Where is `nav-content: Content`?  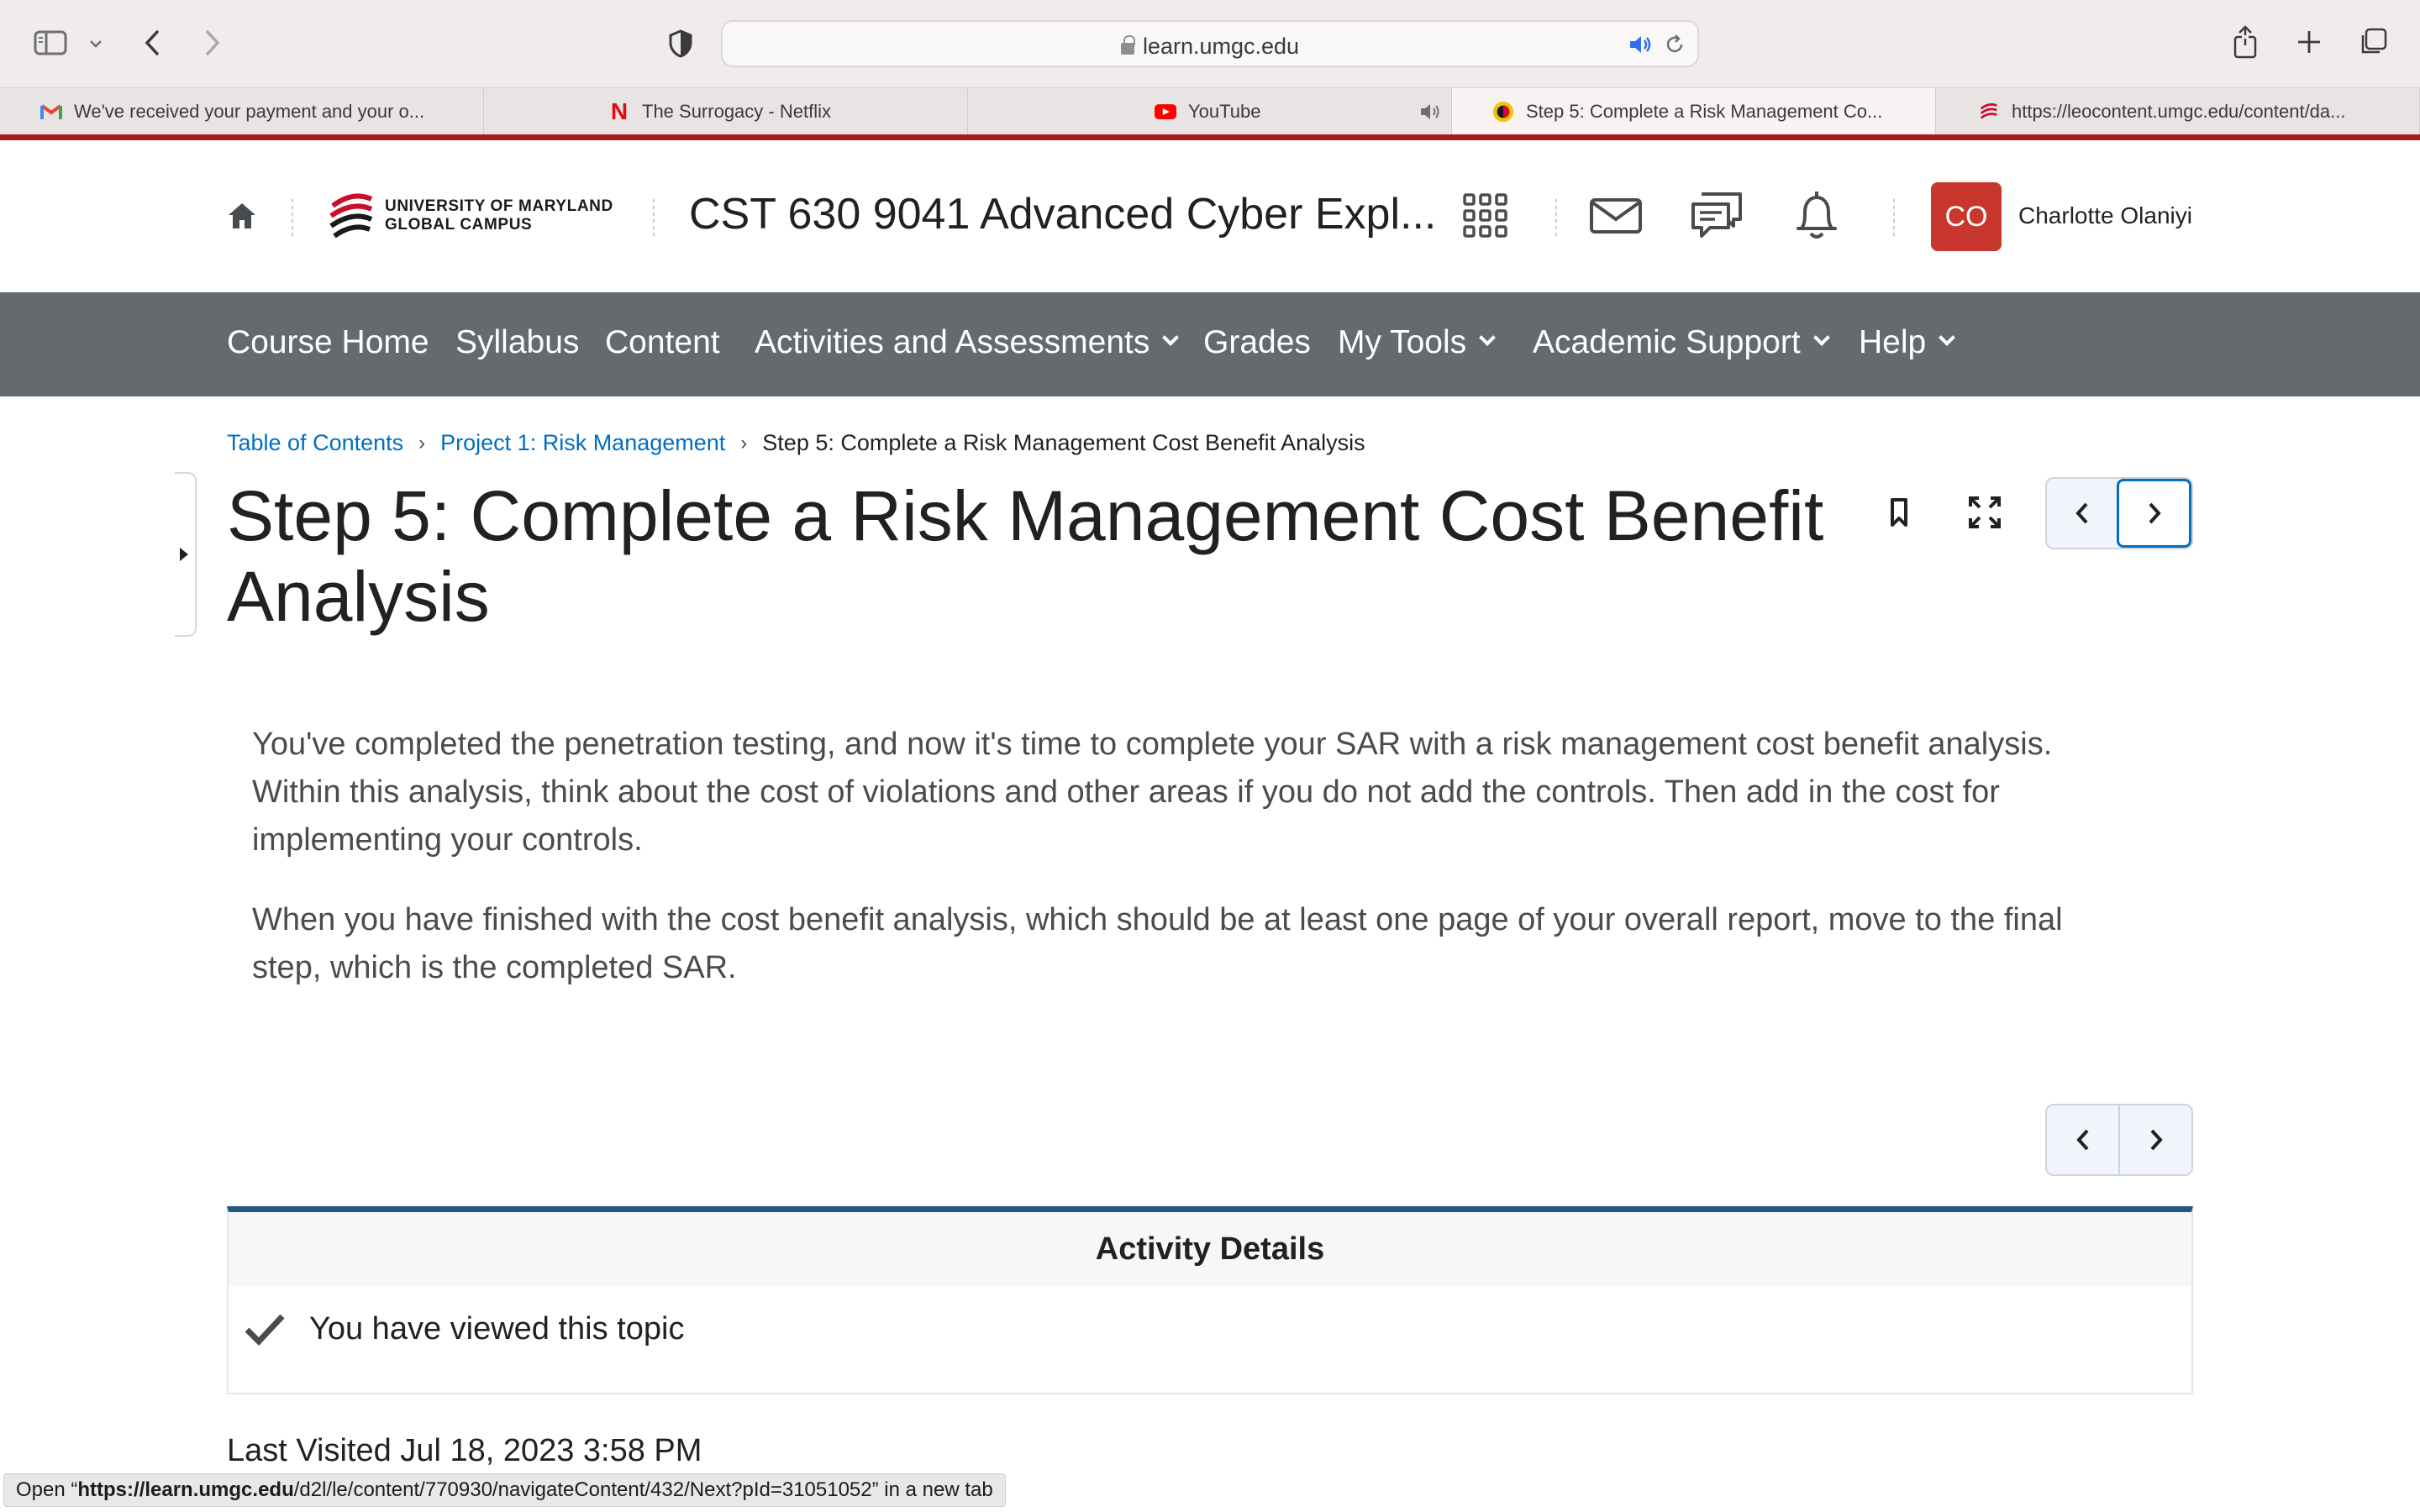
nav-content: Content is located at coordinates (662, 342).